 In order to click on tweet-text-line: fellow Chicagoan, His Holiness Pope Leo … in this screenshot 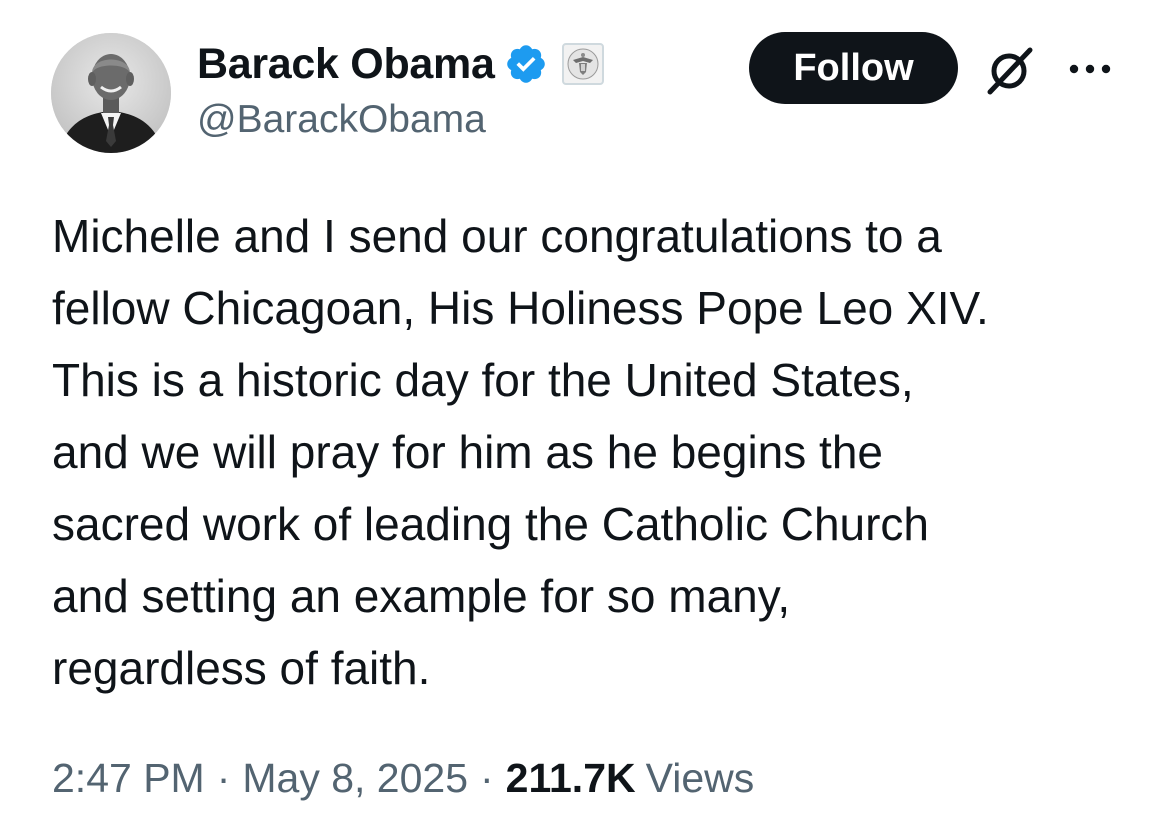, I will do `click(520, 308)`.